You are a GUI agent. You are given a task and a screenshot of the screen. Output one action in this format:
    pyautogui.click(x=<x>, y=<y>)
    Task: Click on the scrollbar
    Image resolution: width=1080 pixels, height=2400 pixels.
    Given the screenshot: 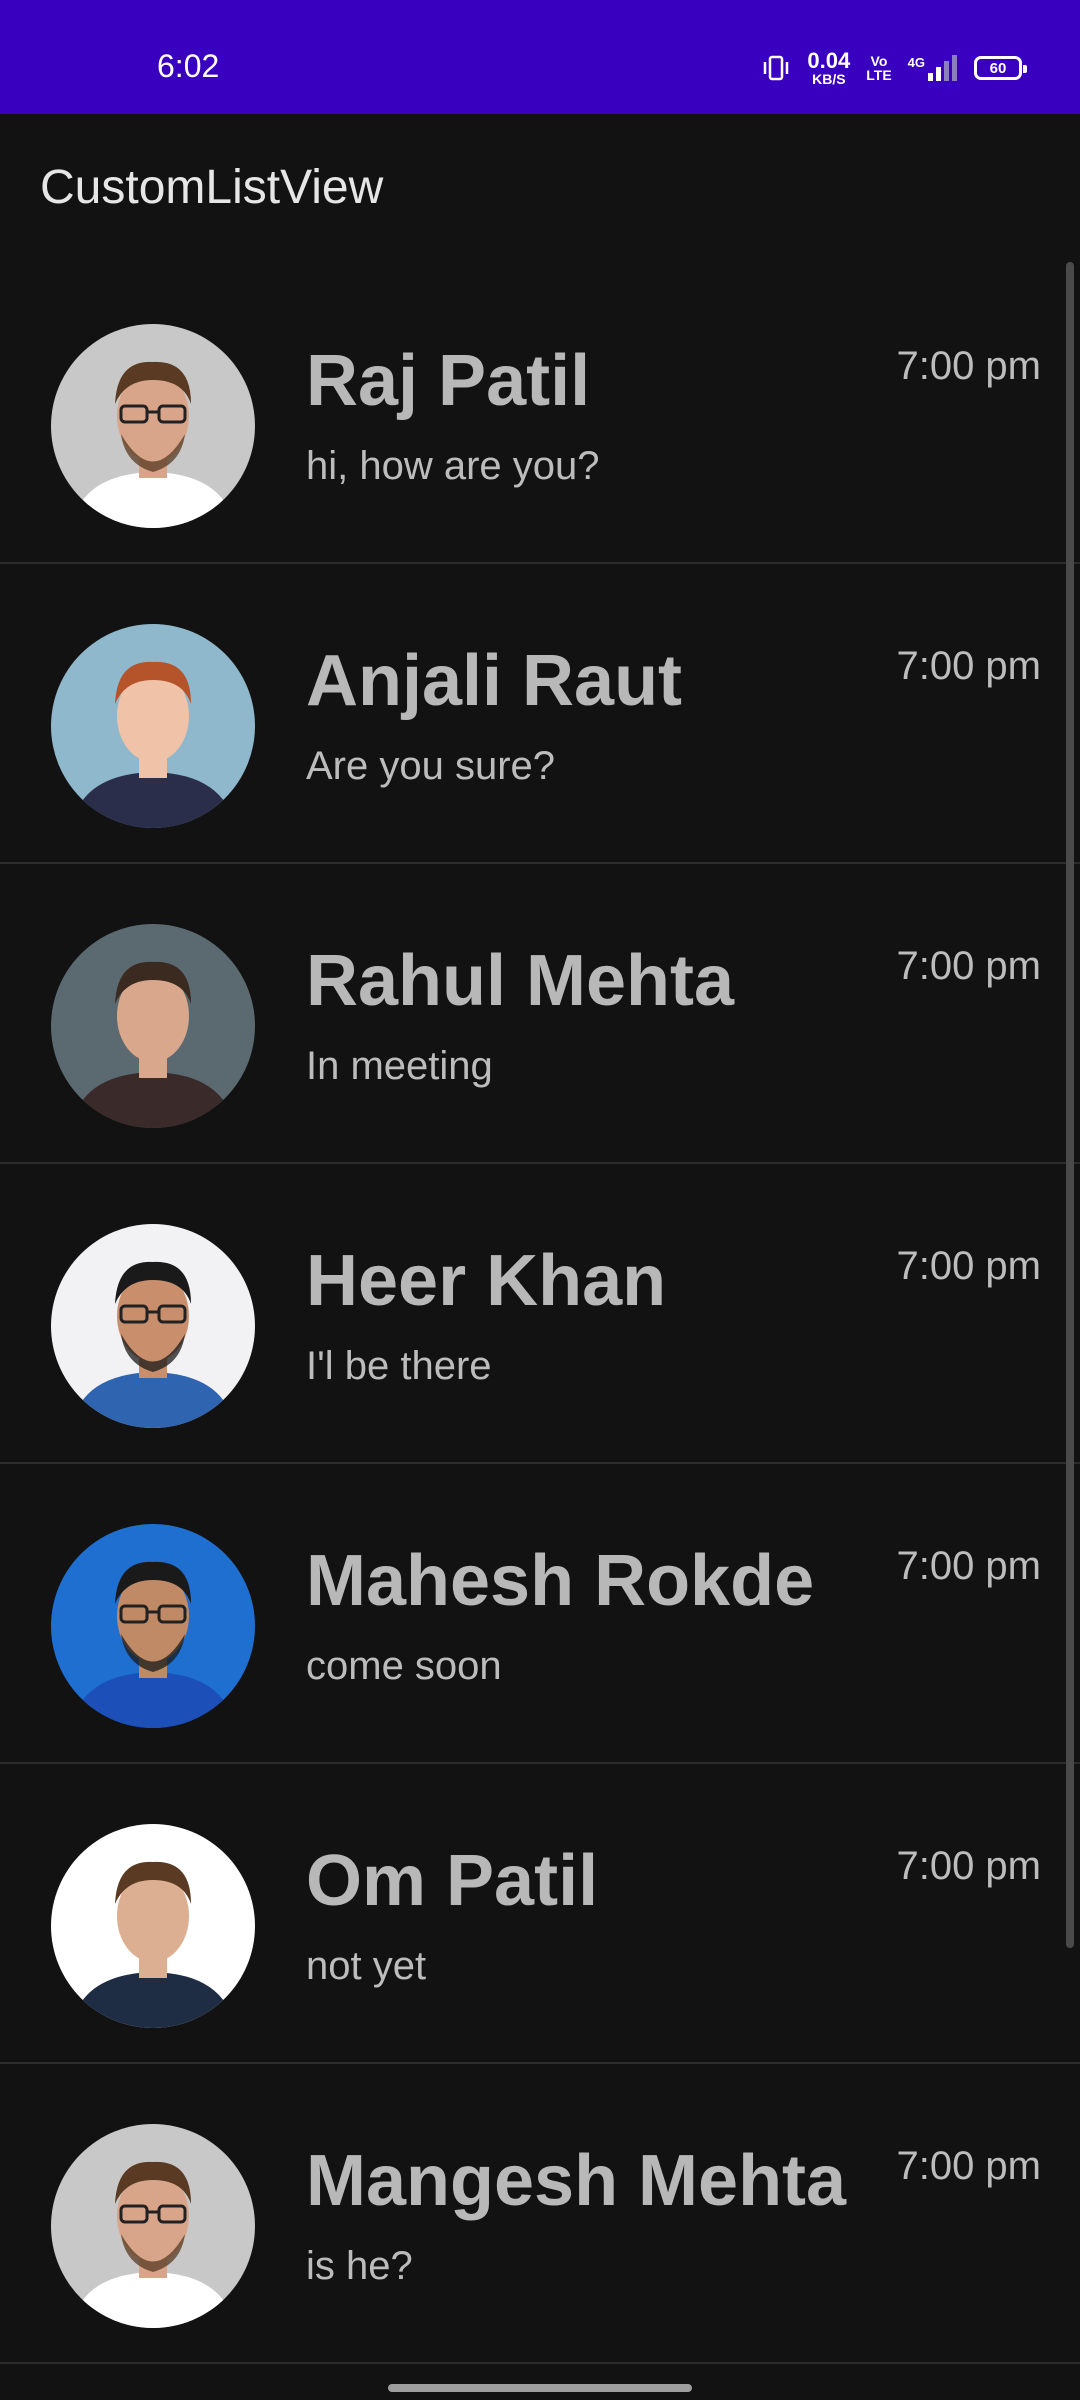 What is the action you would take?
    pyautogui.click(x=1070, y=1105)
    